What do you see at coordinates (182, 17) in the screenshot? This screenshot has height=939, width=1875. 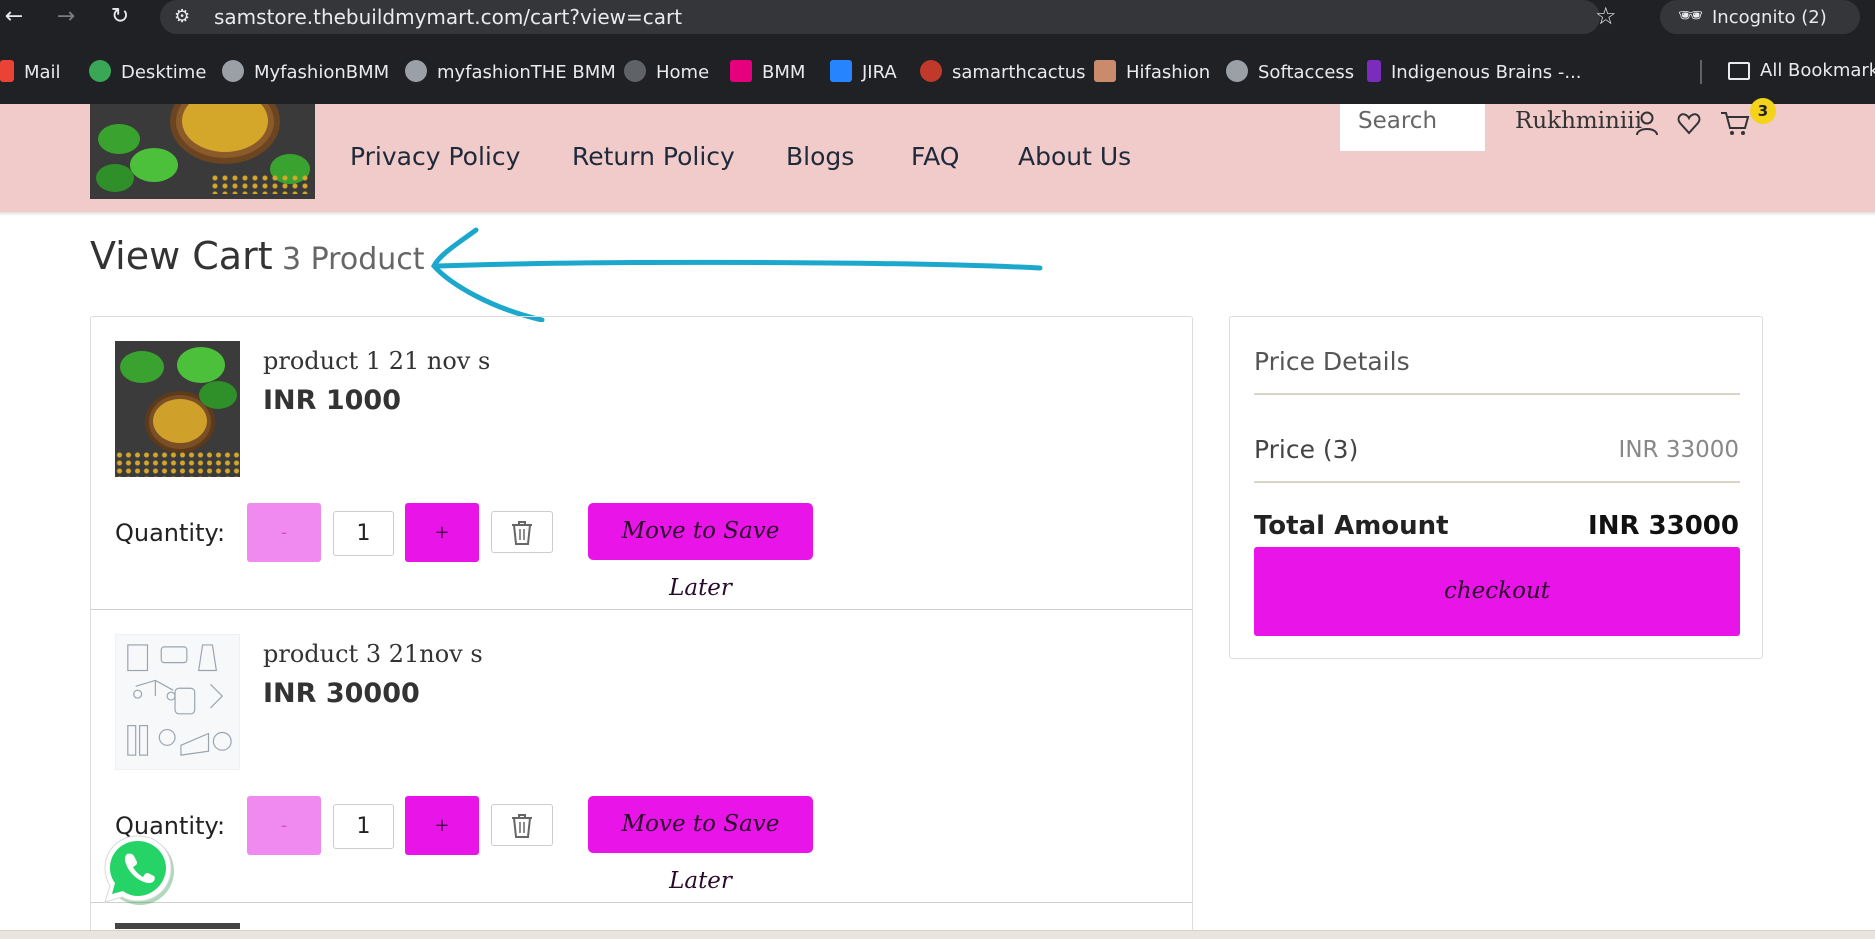 I see `site-info-icon: ⚙` at bounding box center [182, 17].